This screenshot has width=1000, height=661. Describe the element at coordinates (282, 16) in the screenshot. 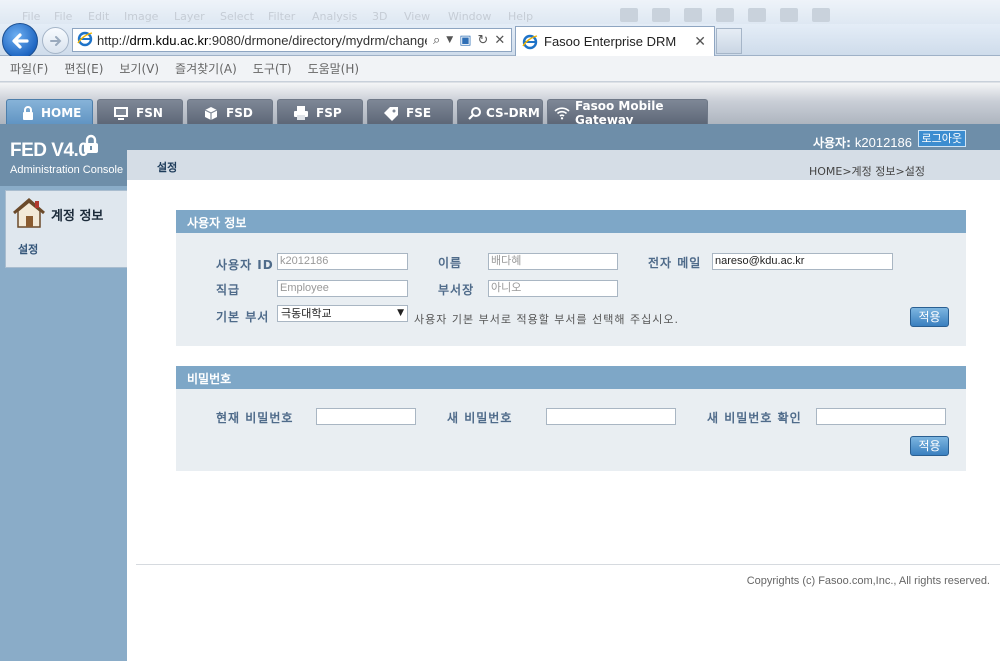

I see `ghost-menu-item: Filter` at that location.